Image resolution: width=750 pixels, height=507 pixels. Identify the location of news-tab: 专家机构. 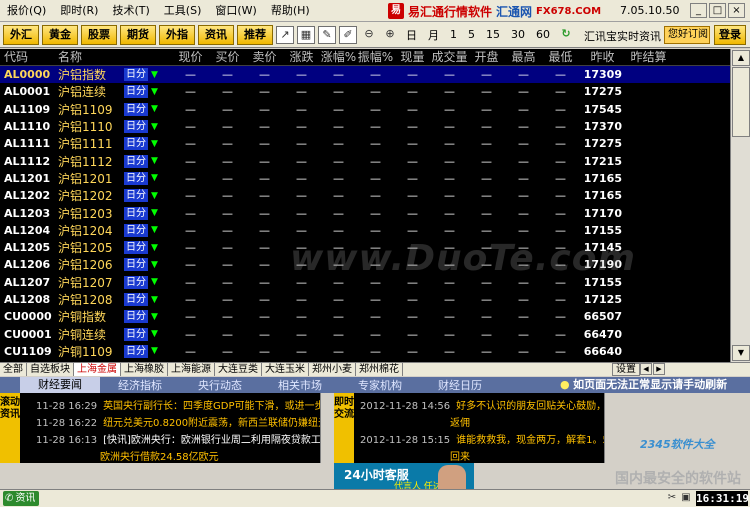
(380, 385).